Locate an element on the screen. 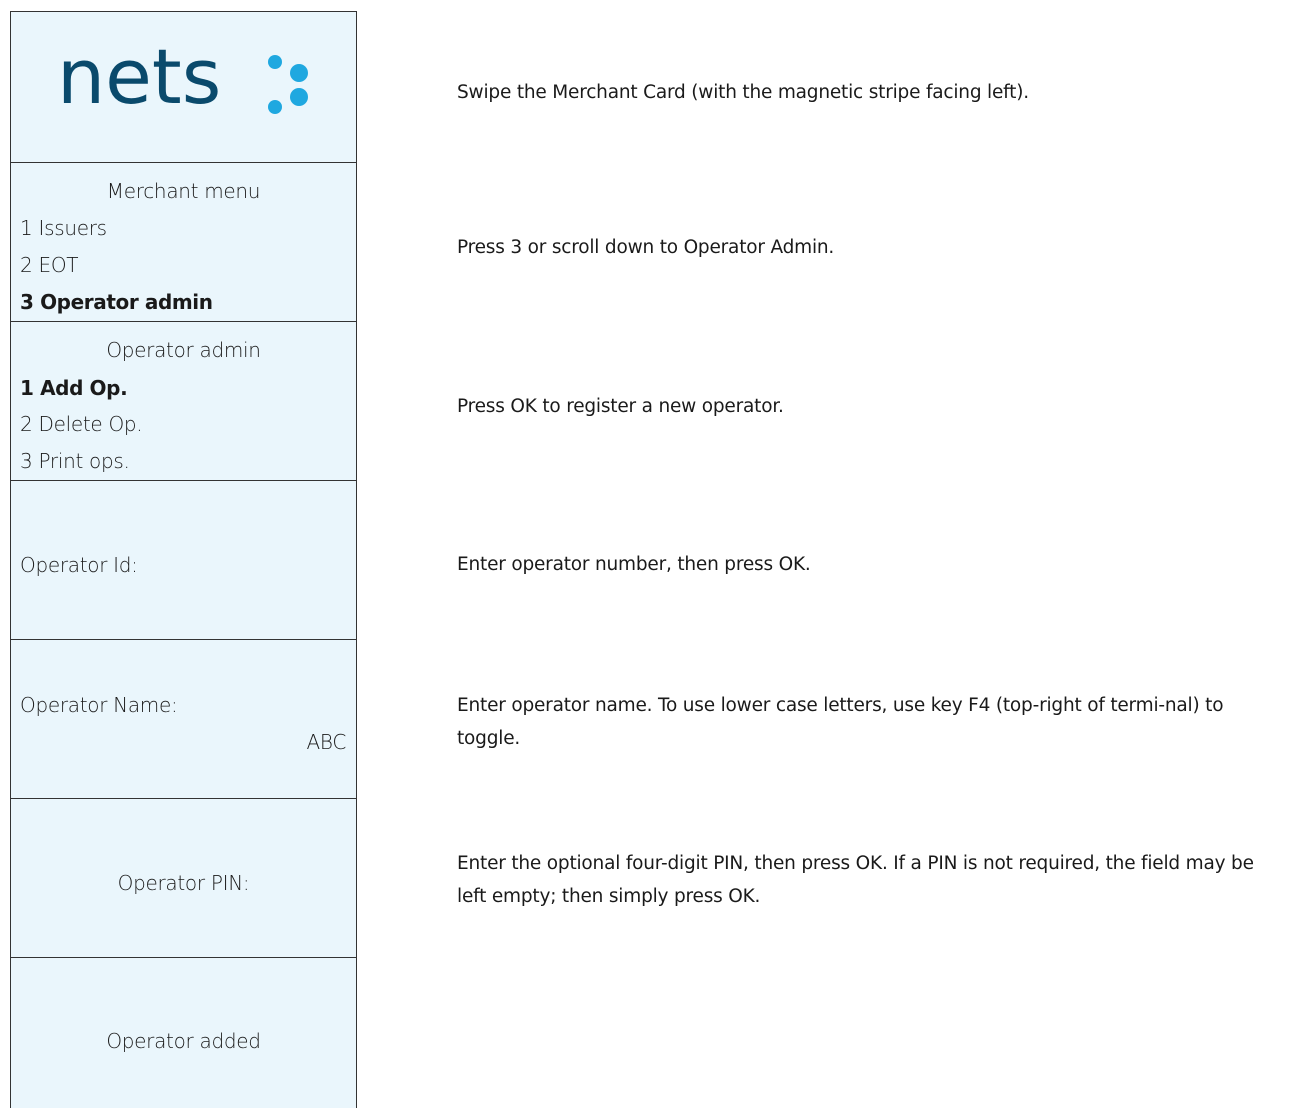  menu-item-eot: 2 EOT is located at coordinates (49, 265).